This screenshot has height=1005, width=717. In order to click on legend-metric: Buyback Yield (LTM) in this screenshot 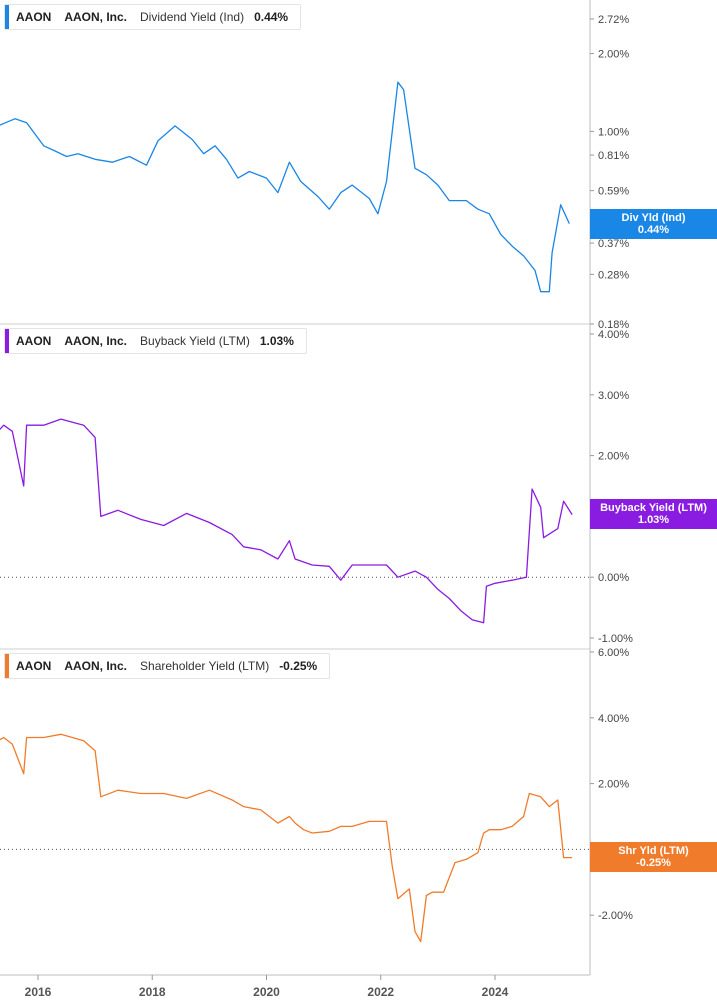, I will do `click(195, 341)`.